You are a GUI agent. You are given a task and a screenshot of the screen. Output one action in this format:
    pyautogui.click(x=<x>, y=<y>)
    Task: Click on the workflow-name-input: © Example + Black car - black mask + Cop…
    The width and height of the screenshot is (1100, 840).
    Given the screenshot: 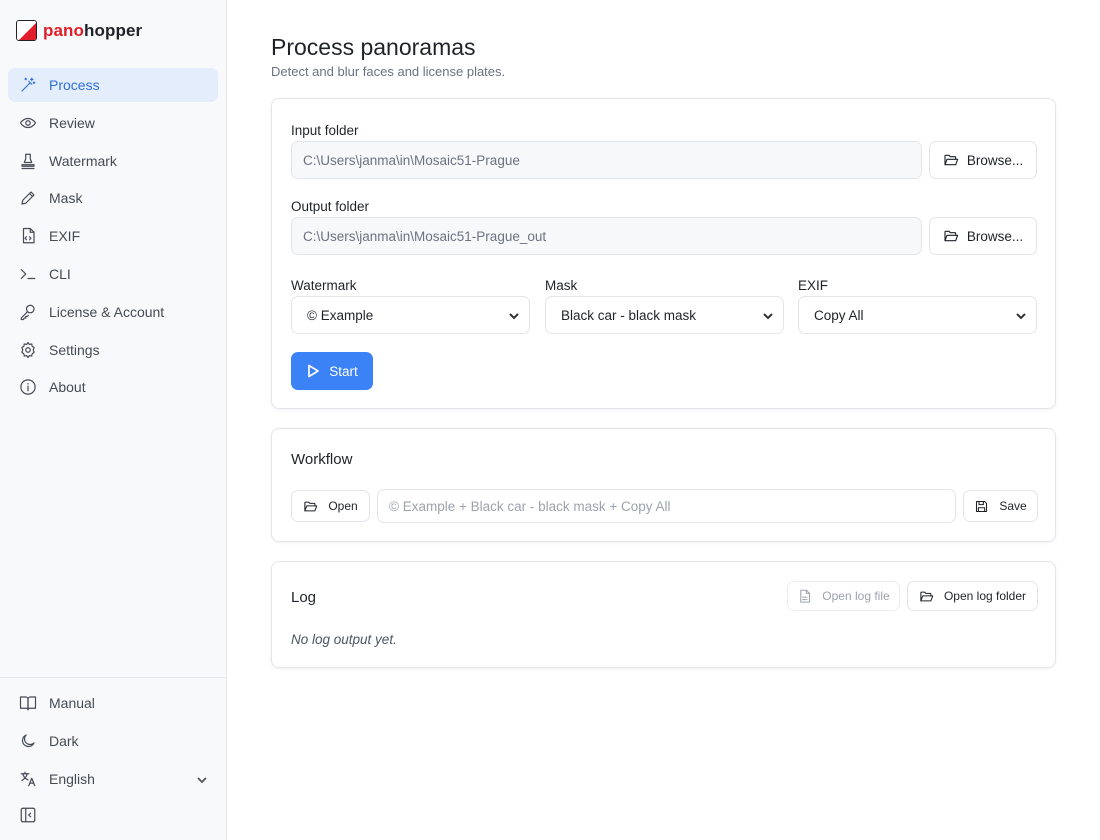 What is the action you would take?
    pyautogui.click(x=666, y=506)
    